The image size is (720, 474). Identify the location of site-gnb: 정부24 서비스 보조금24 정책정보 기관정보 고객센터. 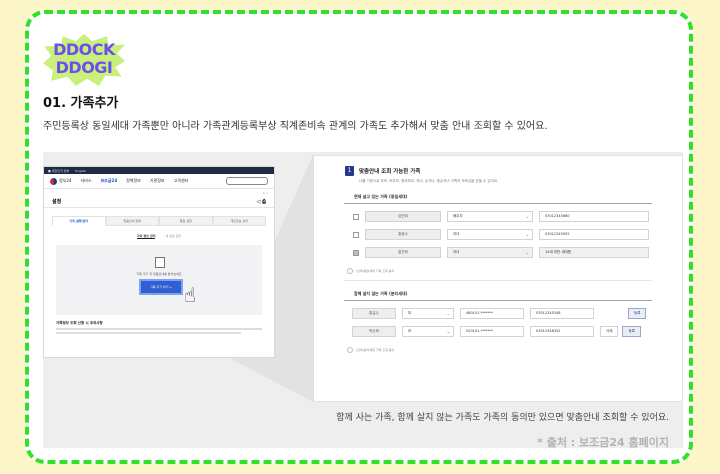
(159, 181).